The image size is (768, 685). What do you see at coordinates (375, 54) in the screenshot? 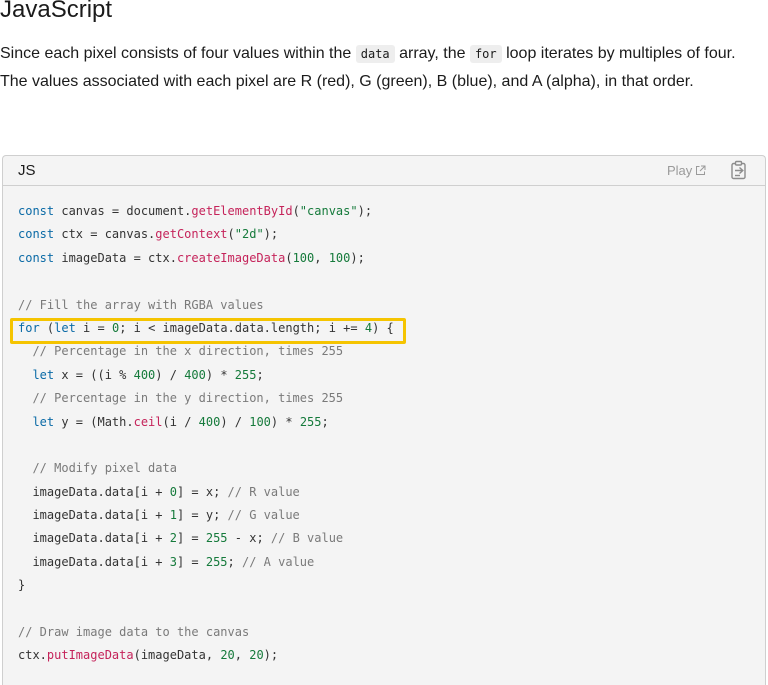
I see `inline-code-data: data` at bounding box center [375, 54].